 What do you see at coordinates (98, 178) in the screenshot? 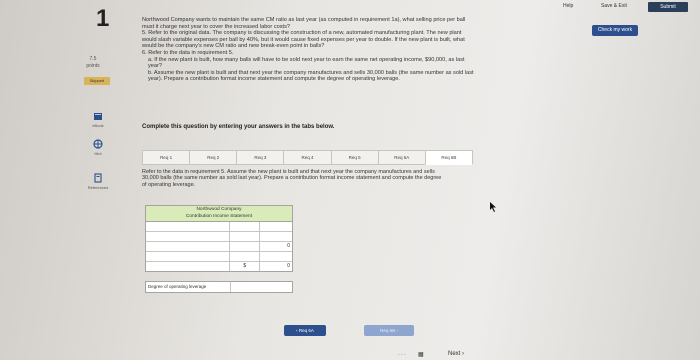
I see `references-icon` at bounding box center [98, 178].